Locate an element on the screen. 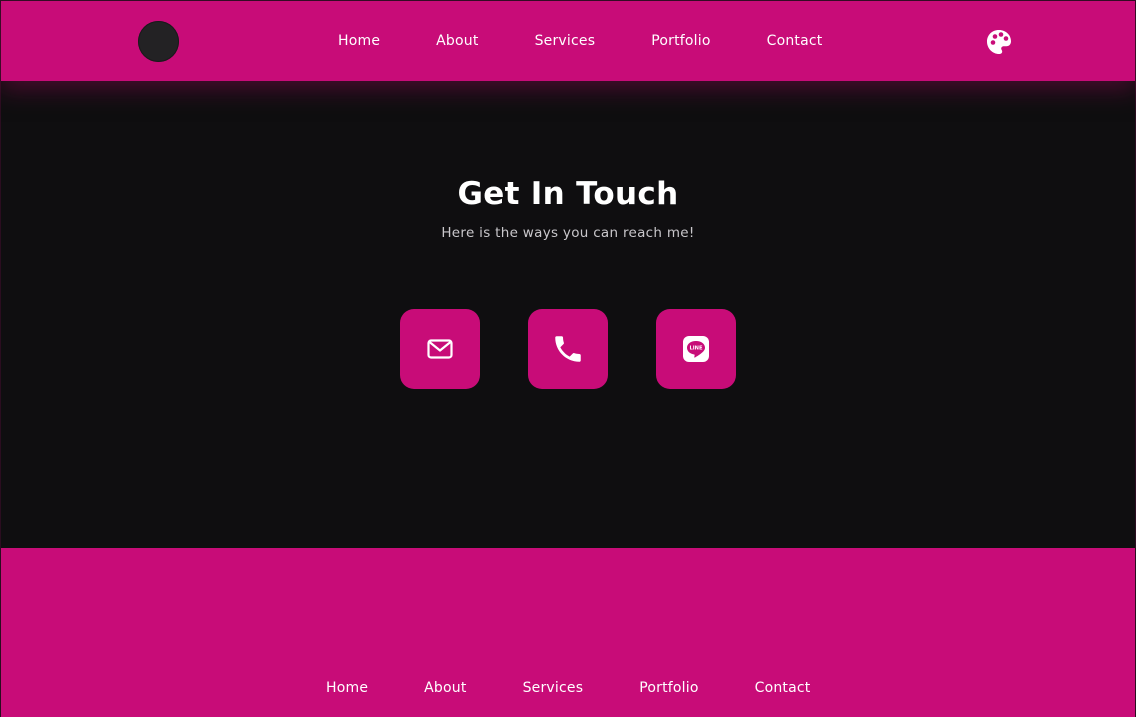 Image resolution: width=1136 pixels, height=717 pixels. footer-nav-contact: Contact is located at coordinates (783, 688).